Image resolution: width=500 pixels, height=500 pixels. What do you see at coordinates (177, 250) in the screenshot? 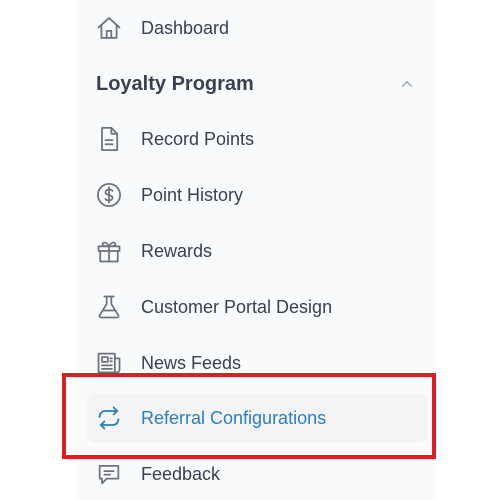
I see `sidebar-item-label: Rewards` at bounding box center [177, 250].